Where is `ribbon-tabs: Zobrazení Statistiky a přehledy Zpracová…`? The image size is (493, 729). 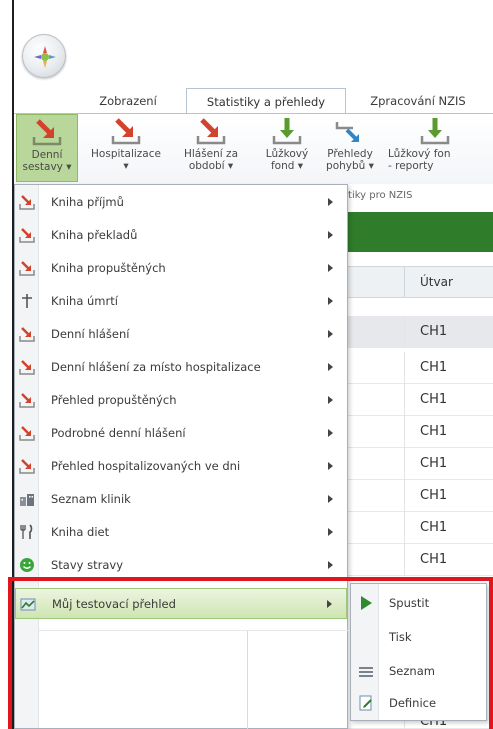 ribbon-tabs: Zobrazení Statistiky a přehledy Zpracová… is located at coordinates (284, 101).